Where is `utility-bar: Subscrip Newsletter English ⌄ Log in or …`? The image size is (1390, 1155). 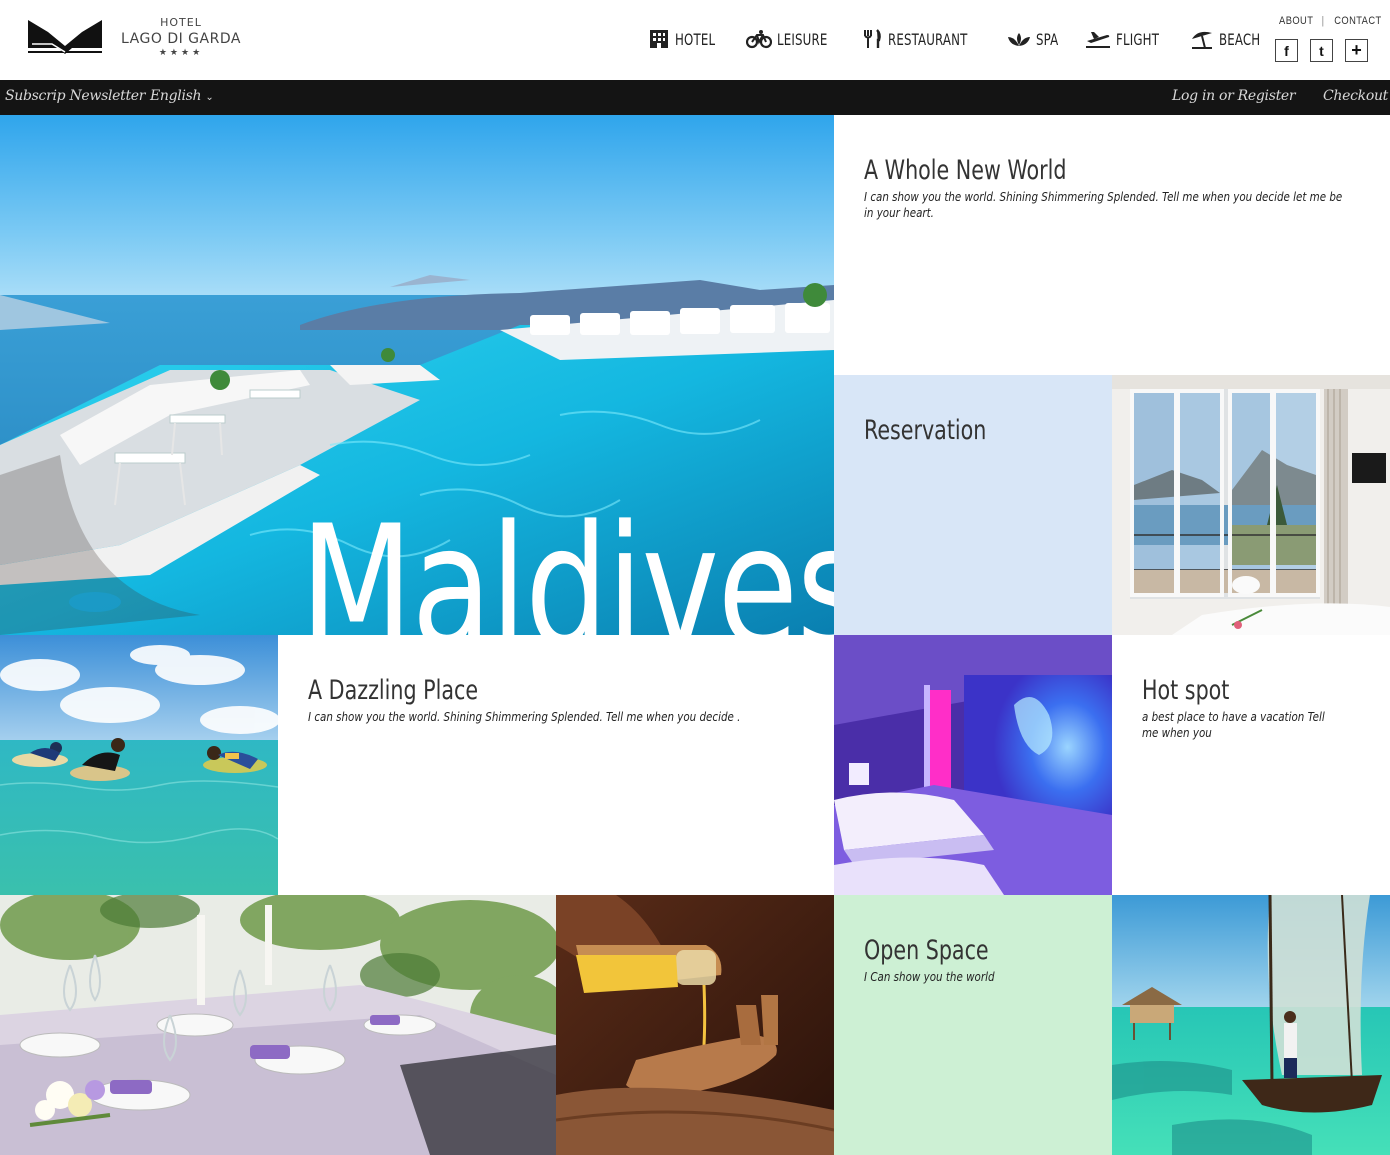 utility-bar: Subscrip Newsletter English ⌄ Log in or … is located at coordinates (695, 97).